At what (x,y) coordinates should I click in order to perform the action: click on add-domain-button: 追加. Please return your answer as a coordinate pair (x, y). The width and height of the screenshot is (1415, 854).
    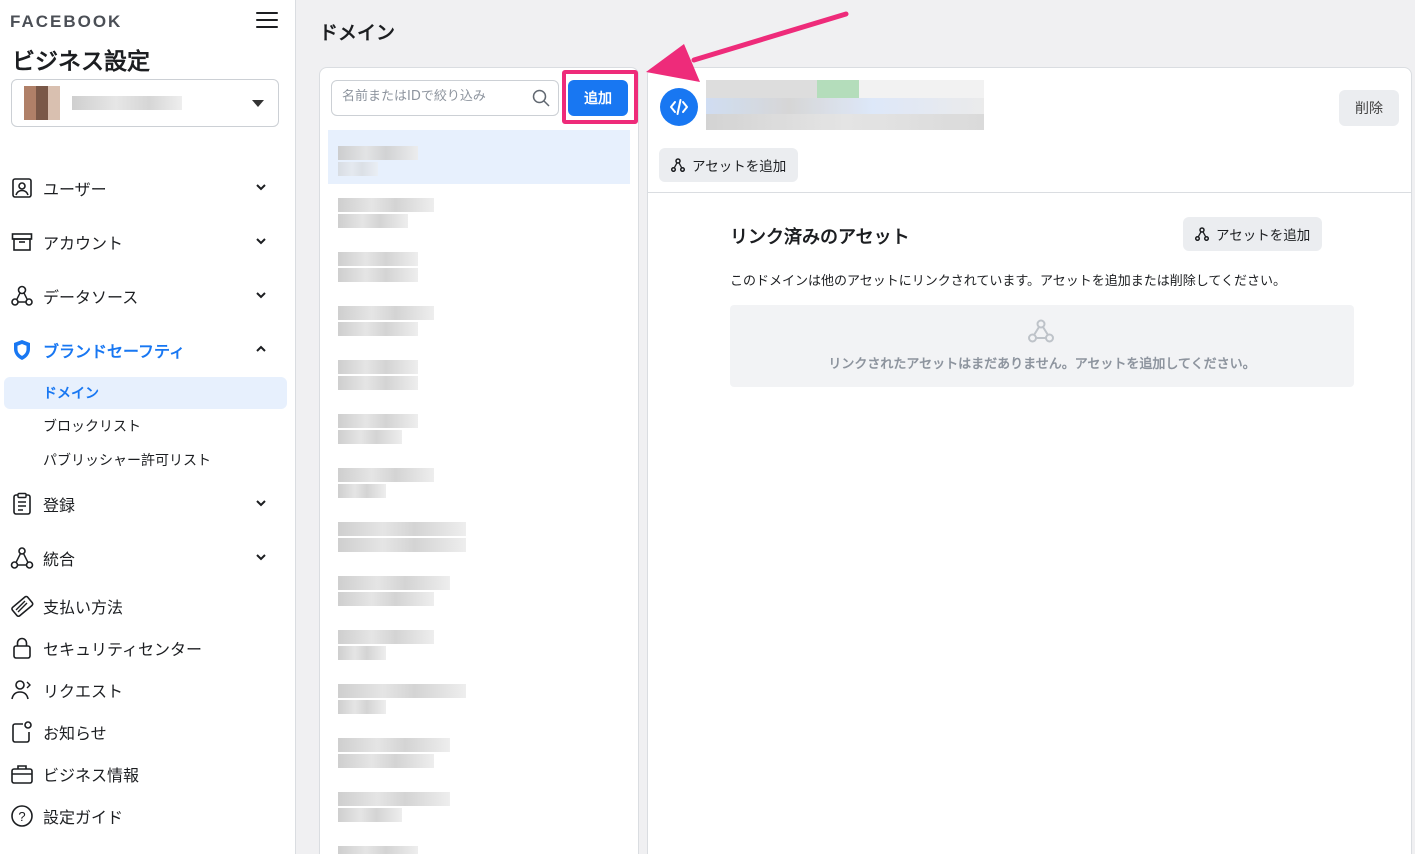
    Looking at the image, I should click on (598, 98).